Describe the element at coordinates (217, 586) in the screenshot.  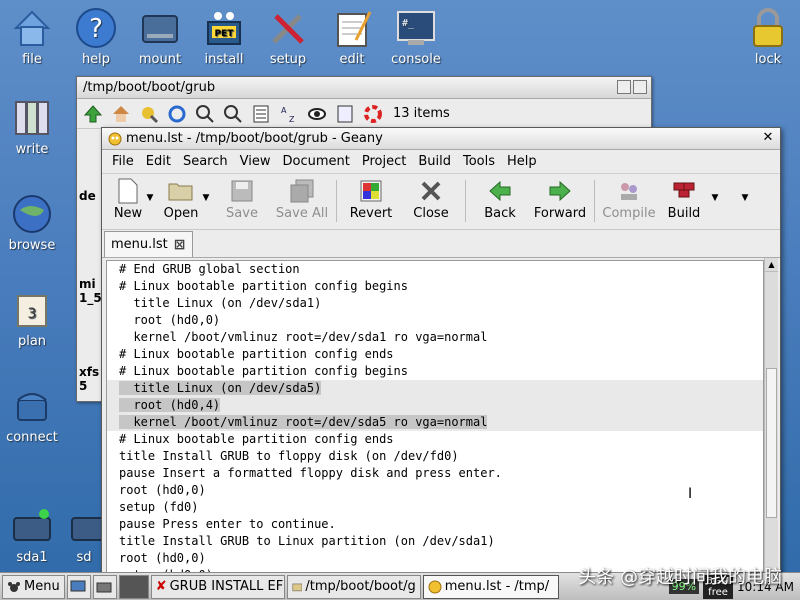
I see `task-grub-install: ✘ GRUB INSTALL EF` at that location.